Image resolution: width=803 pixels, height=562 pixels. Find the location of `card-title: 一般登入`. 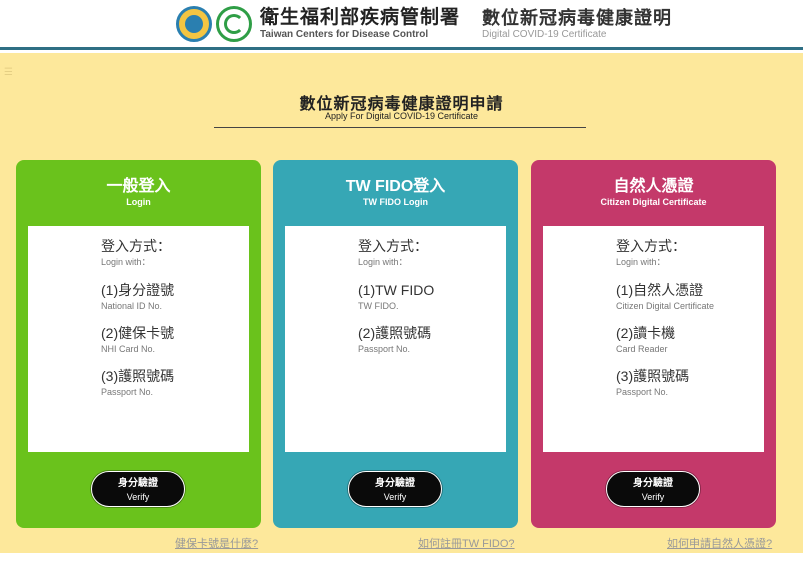

card-title: 一般登入 is located at coordinates (138, 186).